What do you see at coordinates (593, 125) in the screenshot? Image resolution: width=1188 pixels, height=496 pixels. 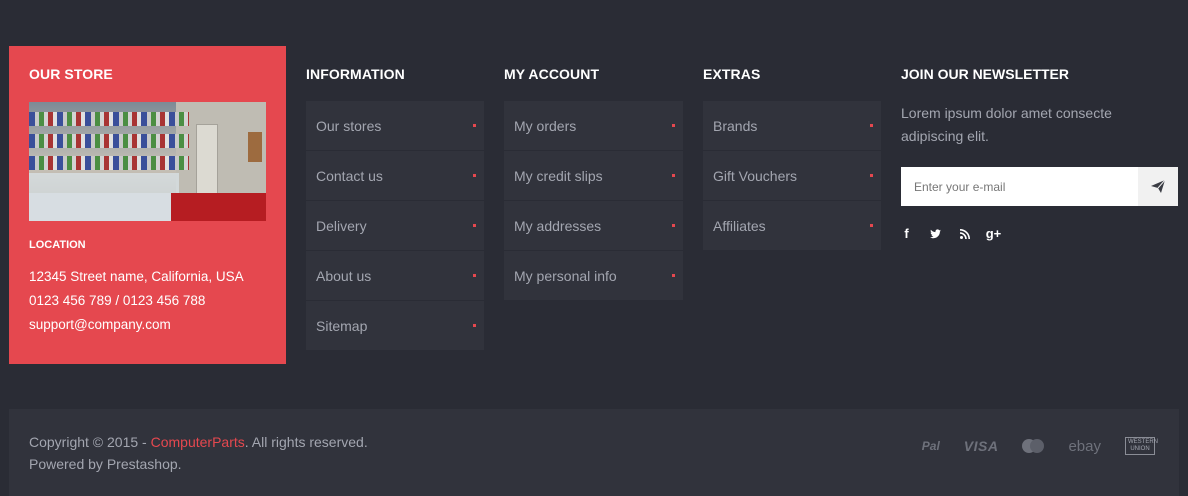 I see `account-link-orders: My orders` at bounding box center [593, 125].